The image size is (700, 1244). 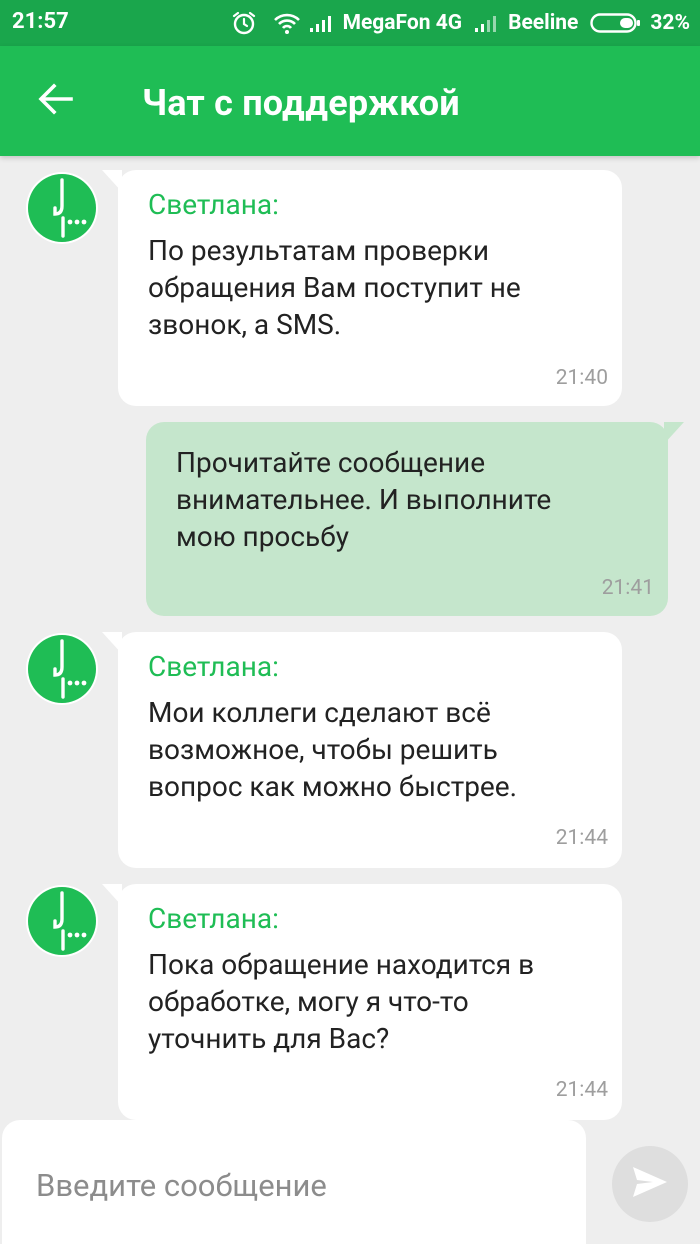 I want to click on arrow-left-icon, so click(x=55, y=101).